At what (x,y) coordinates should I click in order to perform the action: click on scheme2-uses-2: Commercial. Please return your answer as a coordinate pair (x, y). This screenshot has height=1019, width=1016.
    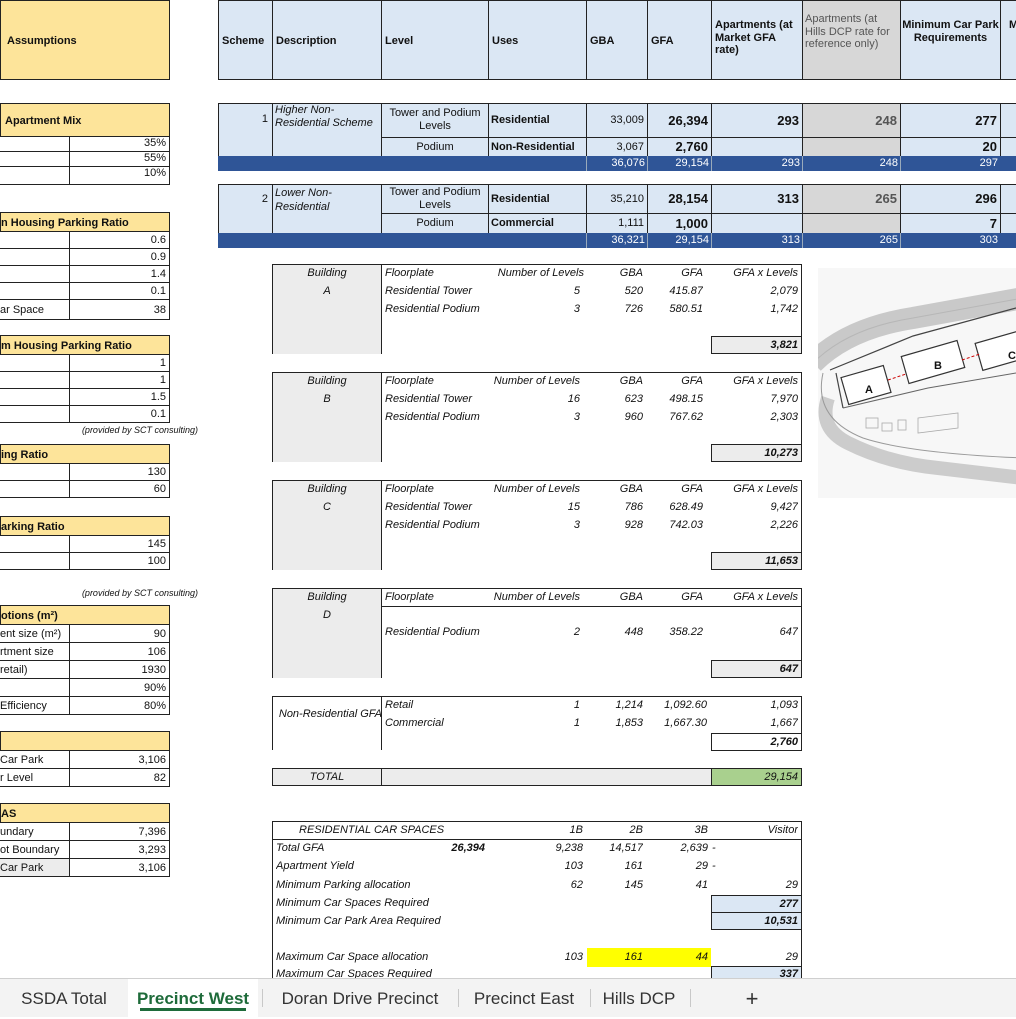
    Looking at the image, I should click on (537, 223).